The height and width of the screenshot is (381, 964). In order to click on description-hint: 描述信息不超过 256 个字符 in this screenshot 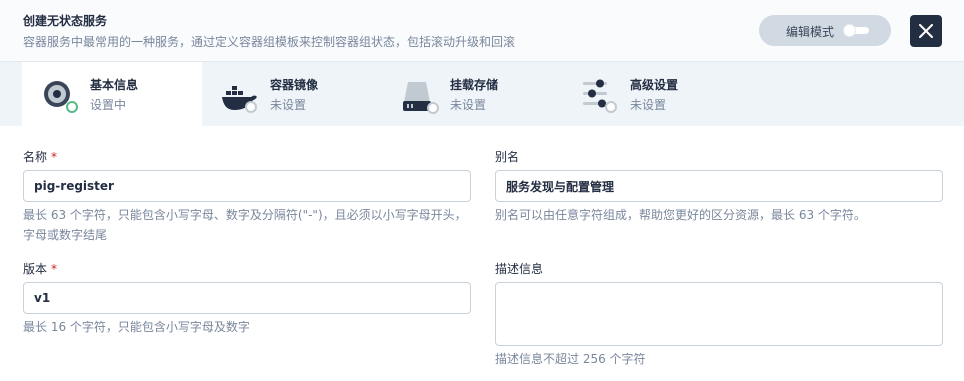, I will do `click(570, 359)`.